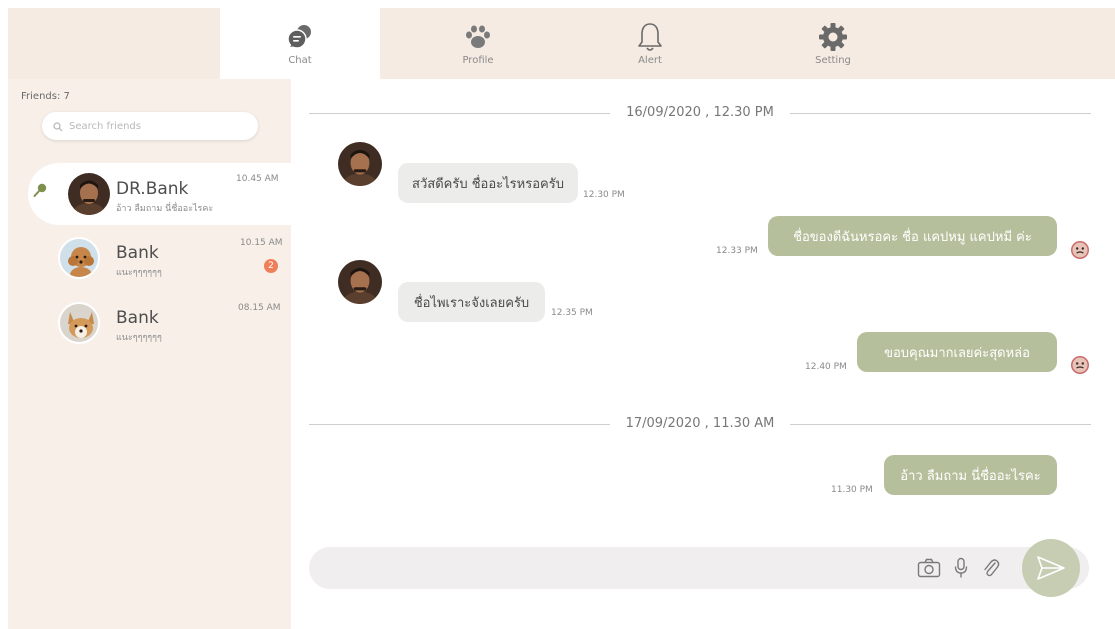 The image size is (1115, 629). I want to click on friend-preview: อ้าว ลืมถาม นี่ชื่ออะไรคะ, so click(165, 209).